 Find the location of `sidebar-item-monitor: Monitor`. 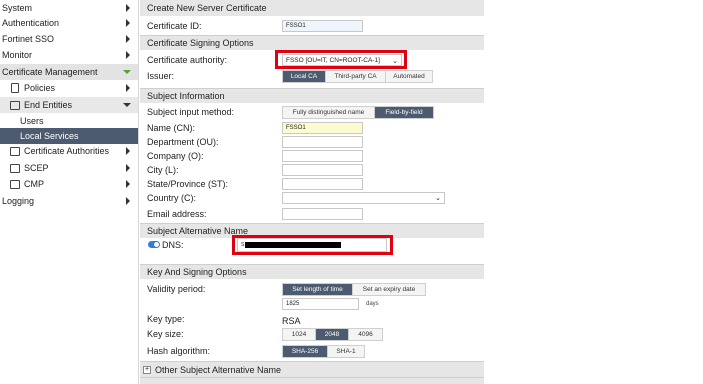

sidebar-item-monitor: Monitor is located at coordinates (69, 55).